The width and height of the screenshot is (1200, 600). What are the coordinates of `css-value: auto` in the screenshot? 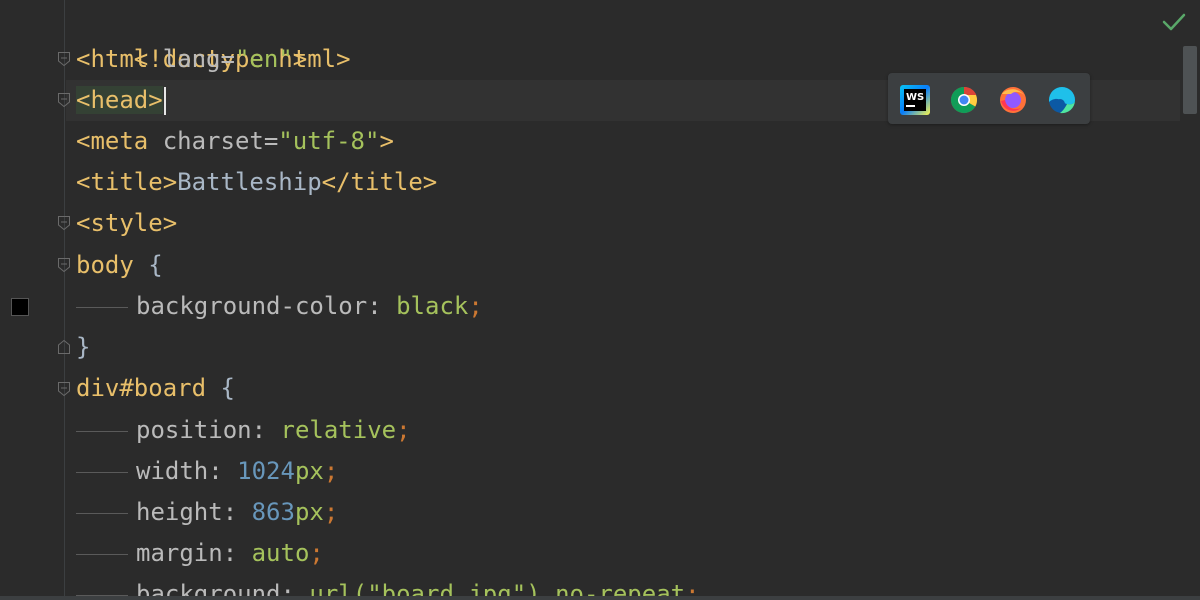 It's located at (280, 553).